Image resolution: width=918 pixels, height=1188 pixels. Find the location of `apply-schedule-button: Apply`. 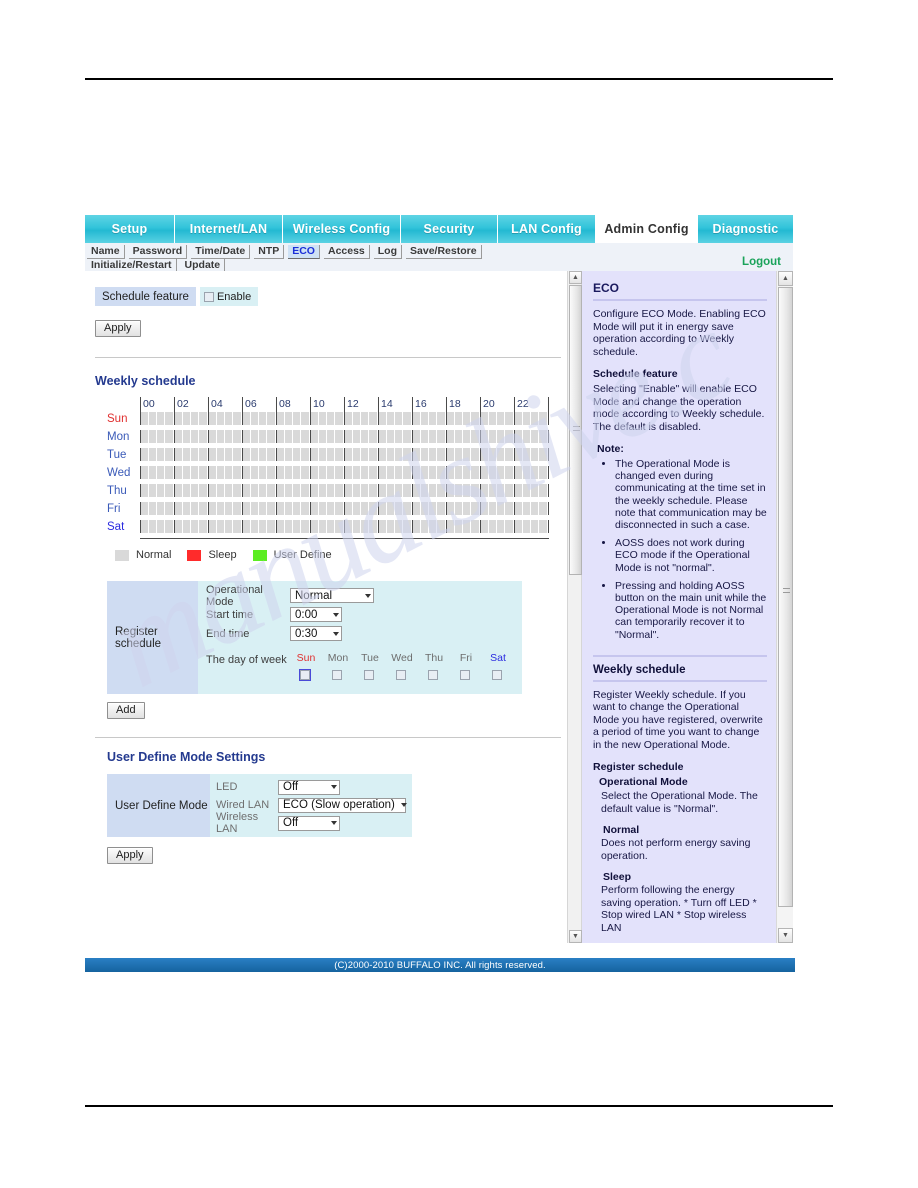

apply-schedule-button: Apply is located at coordinates (118, 328).